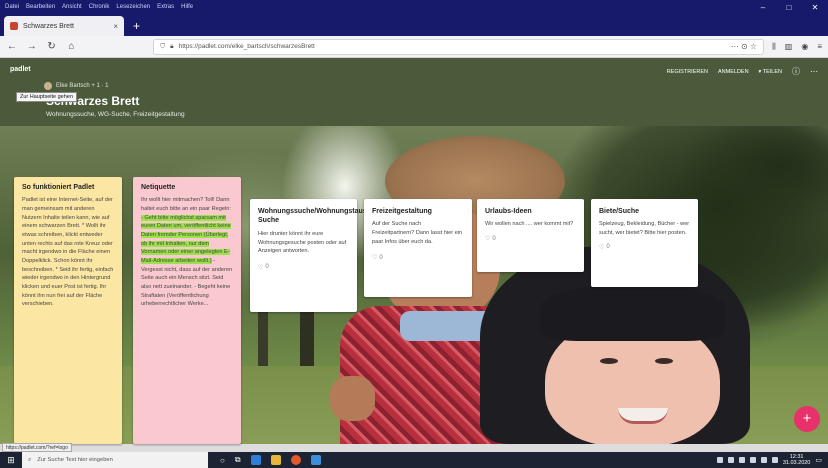 This screenshot has height=468, width=828. I want to click on info-icon: ⓘ, so click(796, 71).